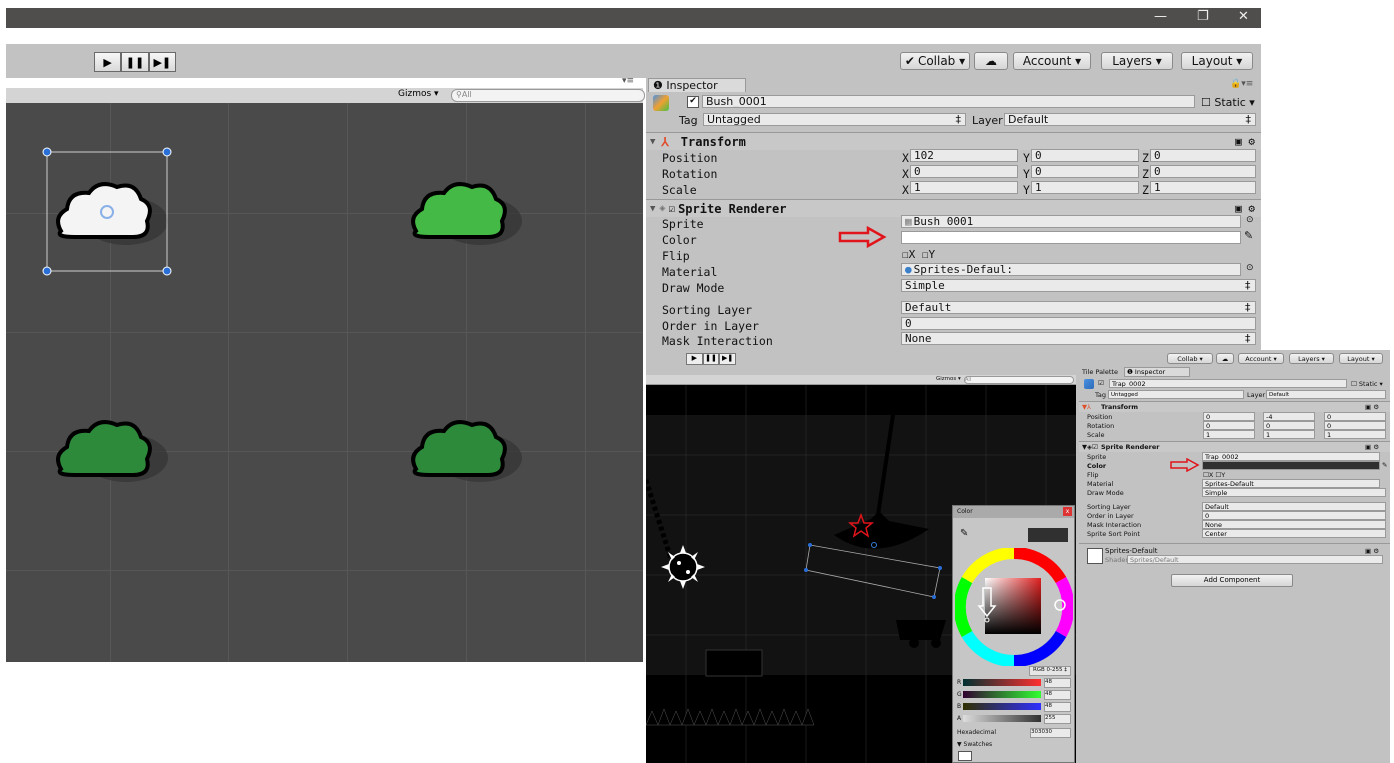 This screenshot has height=763, width=1394. What do you see at coordinates (1234, 446) in the screenshot?
I see `inset-sprite-renderer-header: ▼◈☑ Sprite Renderer ▣ ⚙` at bounding box center [1234, 446].